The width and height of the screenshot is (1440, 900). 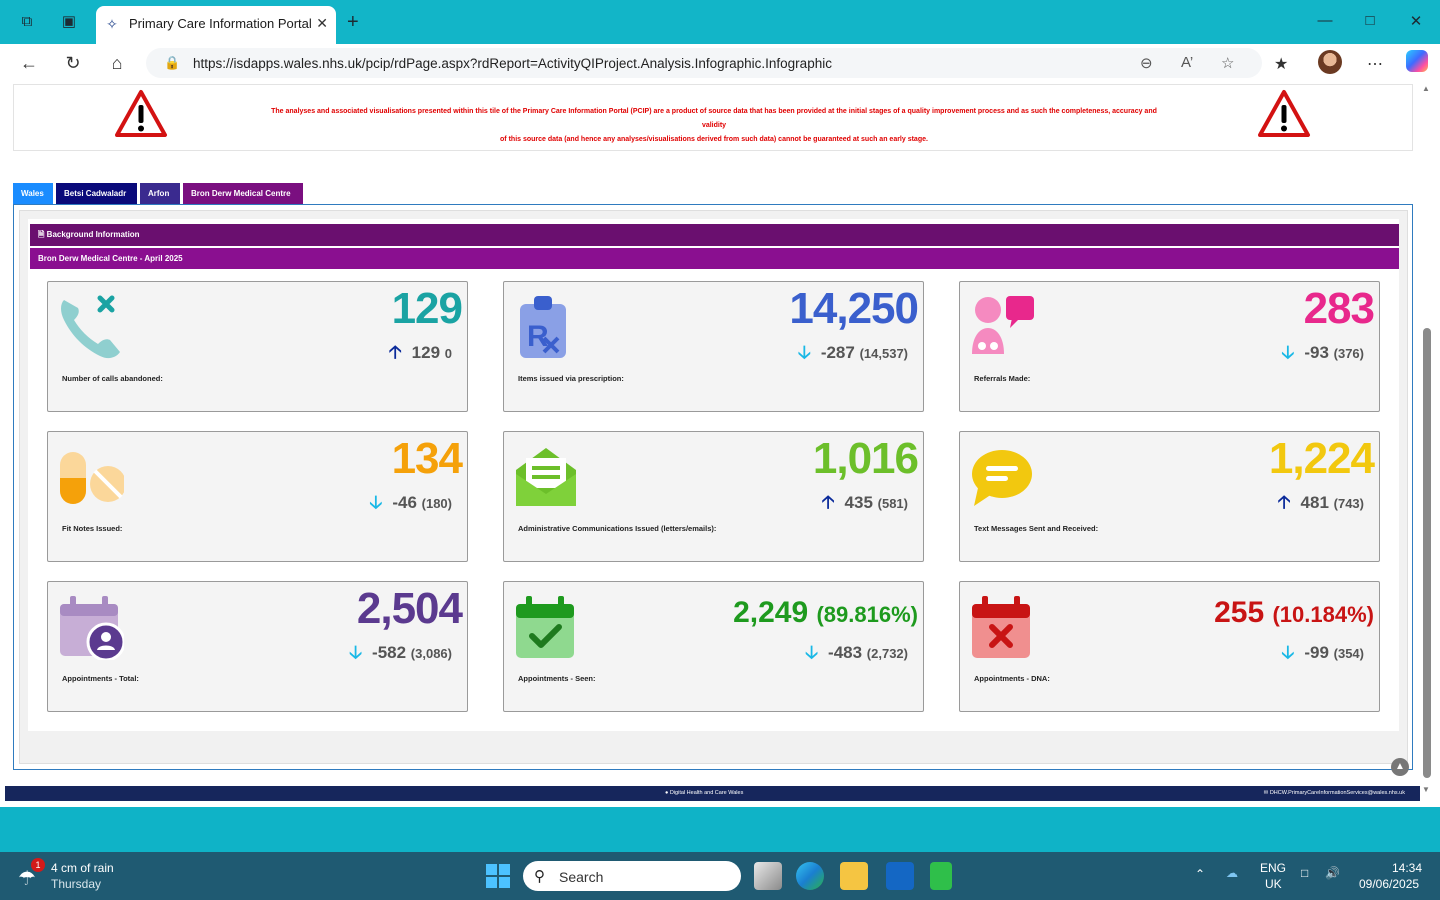 What do you see at coordinates (216, 25) in the screenshot?
I see `browser-tab: ✧ Primary Care Information Portal ✕` at bounding box center [216, 25].